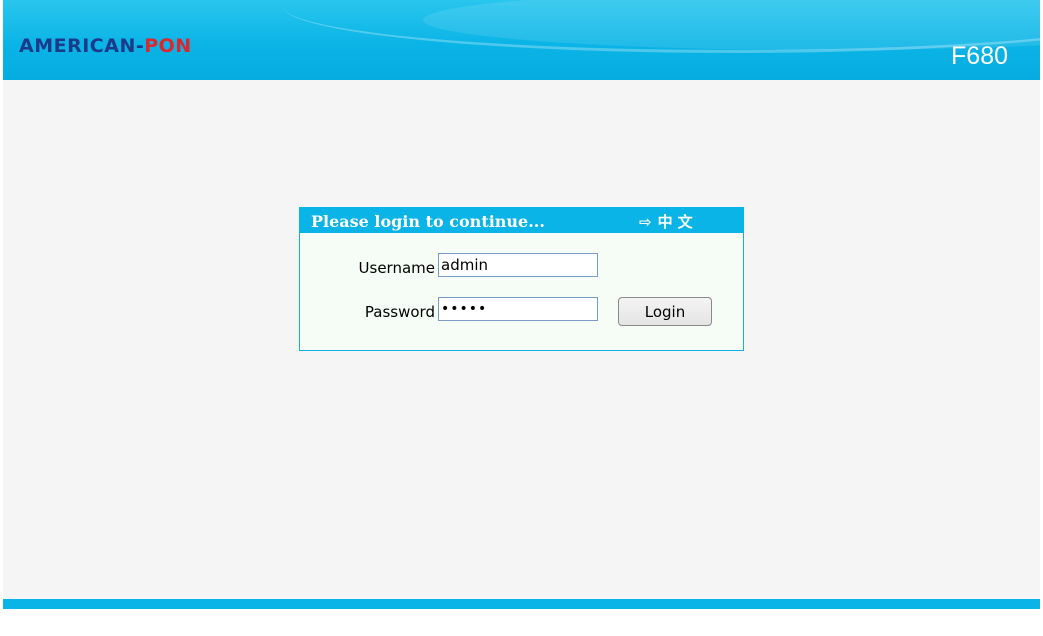 This screenshot has height=636, width=1043. I want to click on login-button: Login, so click(665, 311).